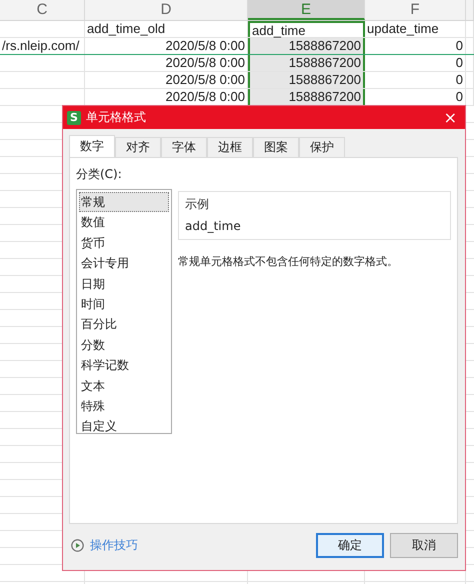  What do you see at coordinates (74, 117) in the screenshot?
I see `app-icon: S` at bounding box center [74, 117].